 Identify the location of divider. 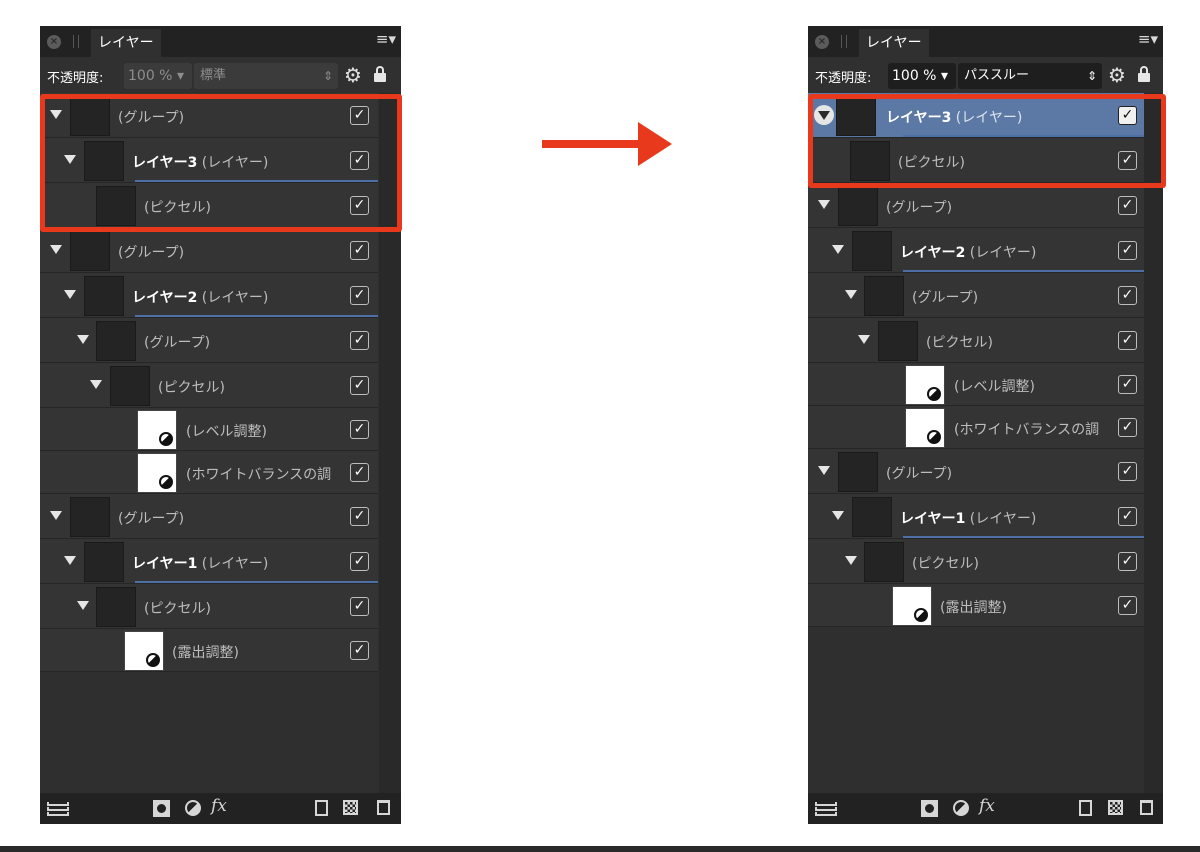
(600, 849).